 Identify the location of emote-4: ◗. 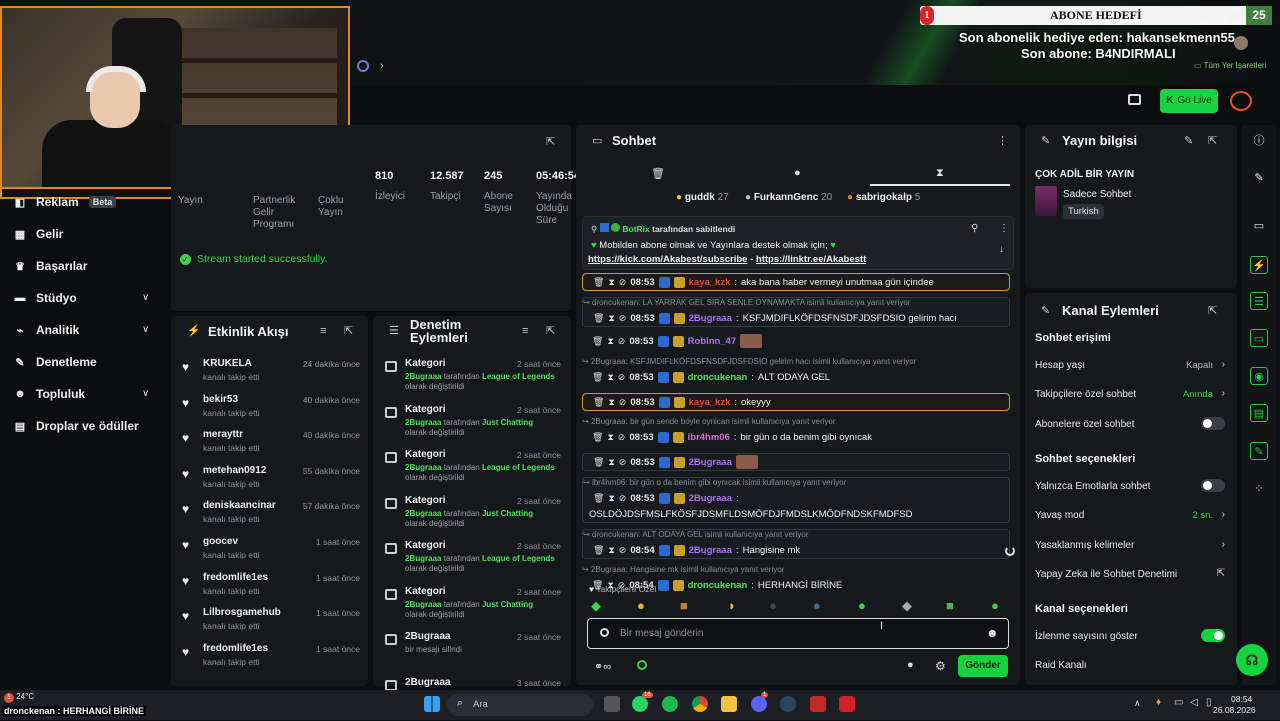
(732, 605).